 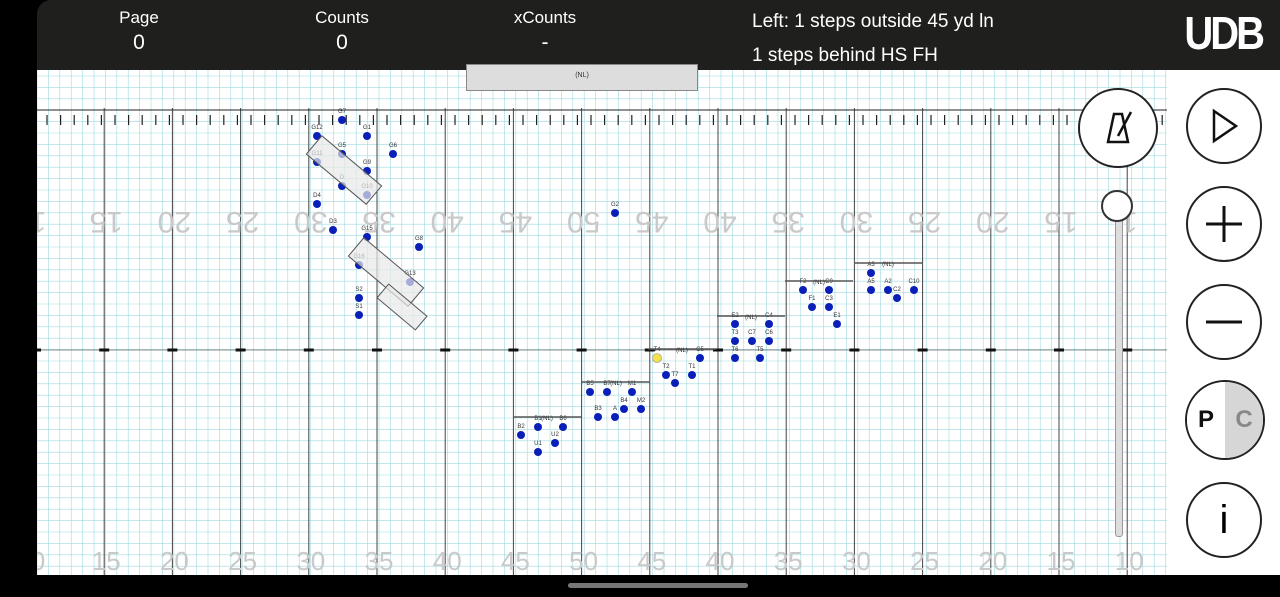 I want to click on performer-label: T7, so click(x=675, y=375).